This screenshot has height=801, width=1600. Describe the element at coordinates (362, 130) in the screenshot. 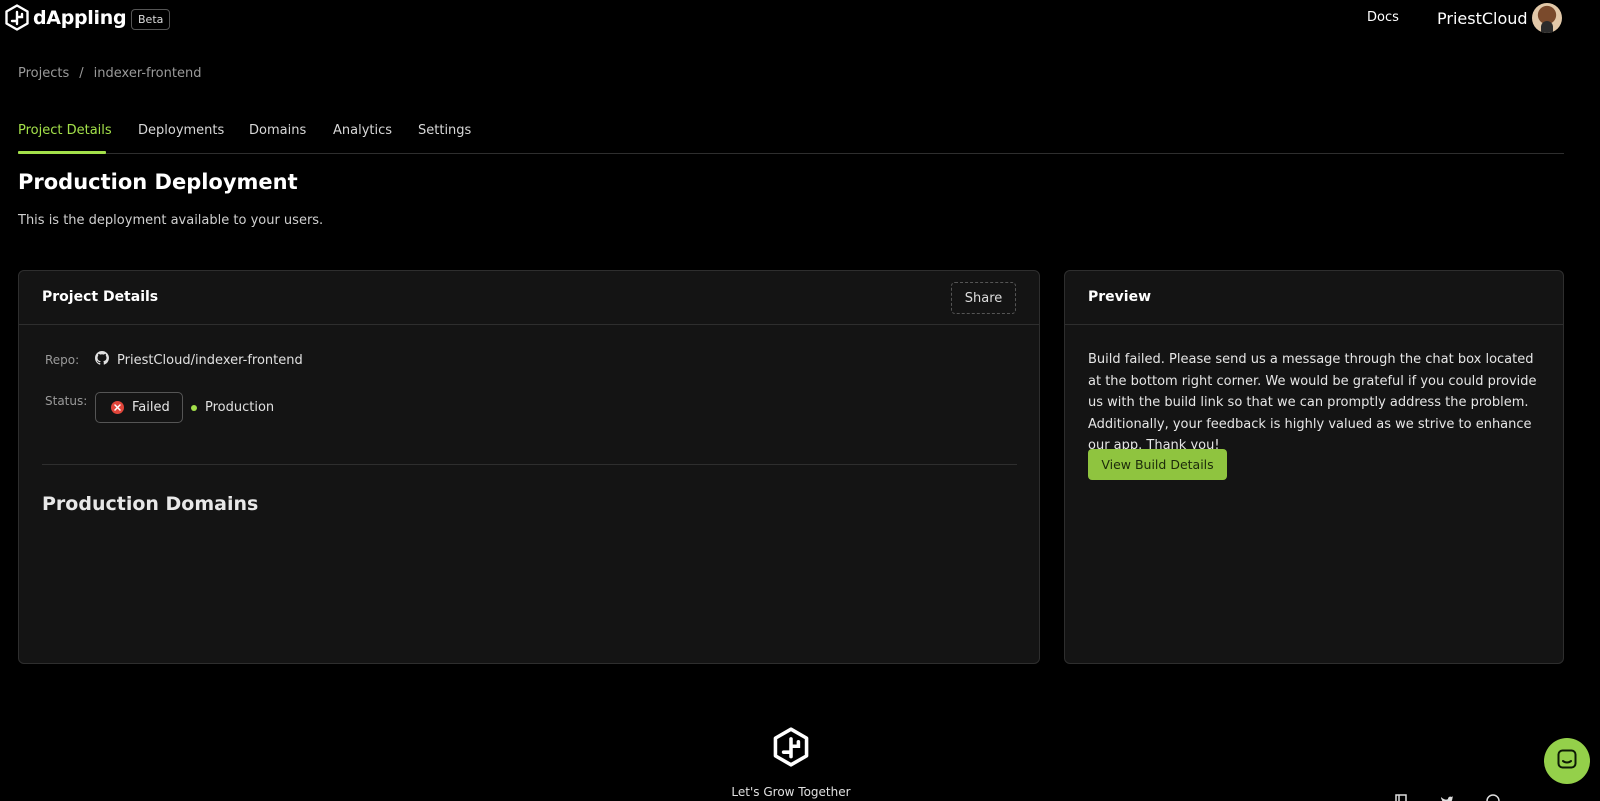

I see `tab-analytics: Analytics` at that location.